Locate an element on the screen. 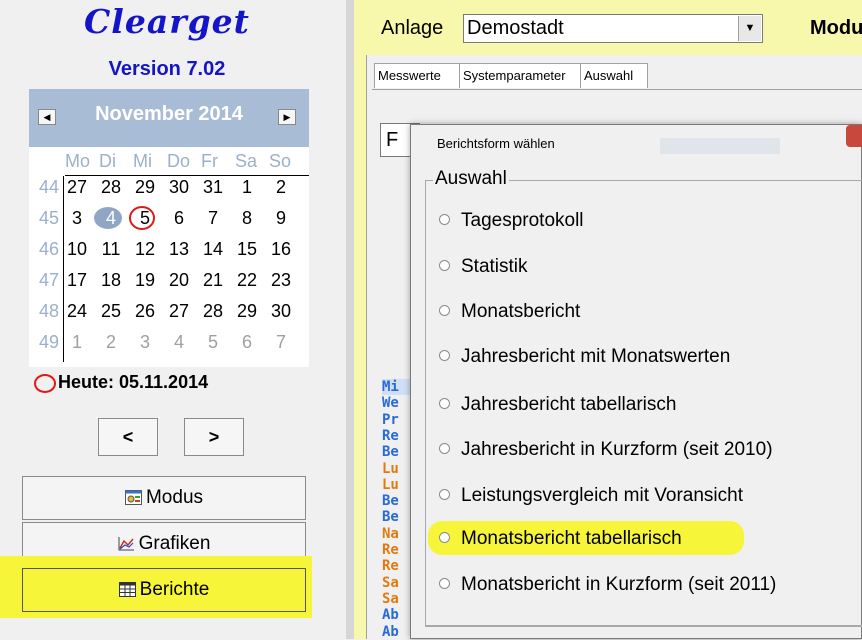 Image resolution: width=862 pixels, height=640 pixels. list-item: Pr is located at coordinates (390, 420).